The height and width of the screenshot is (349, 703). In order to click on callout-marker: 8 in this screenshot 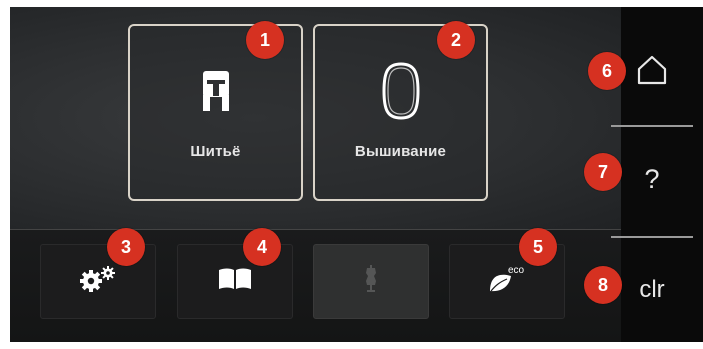, I will do `click(603, 285)`.